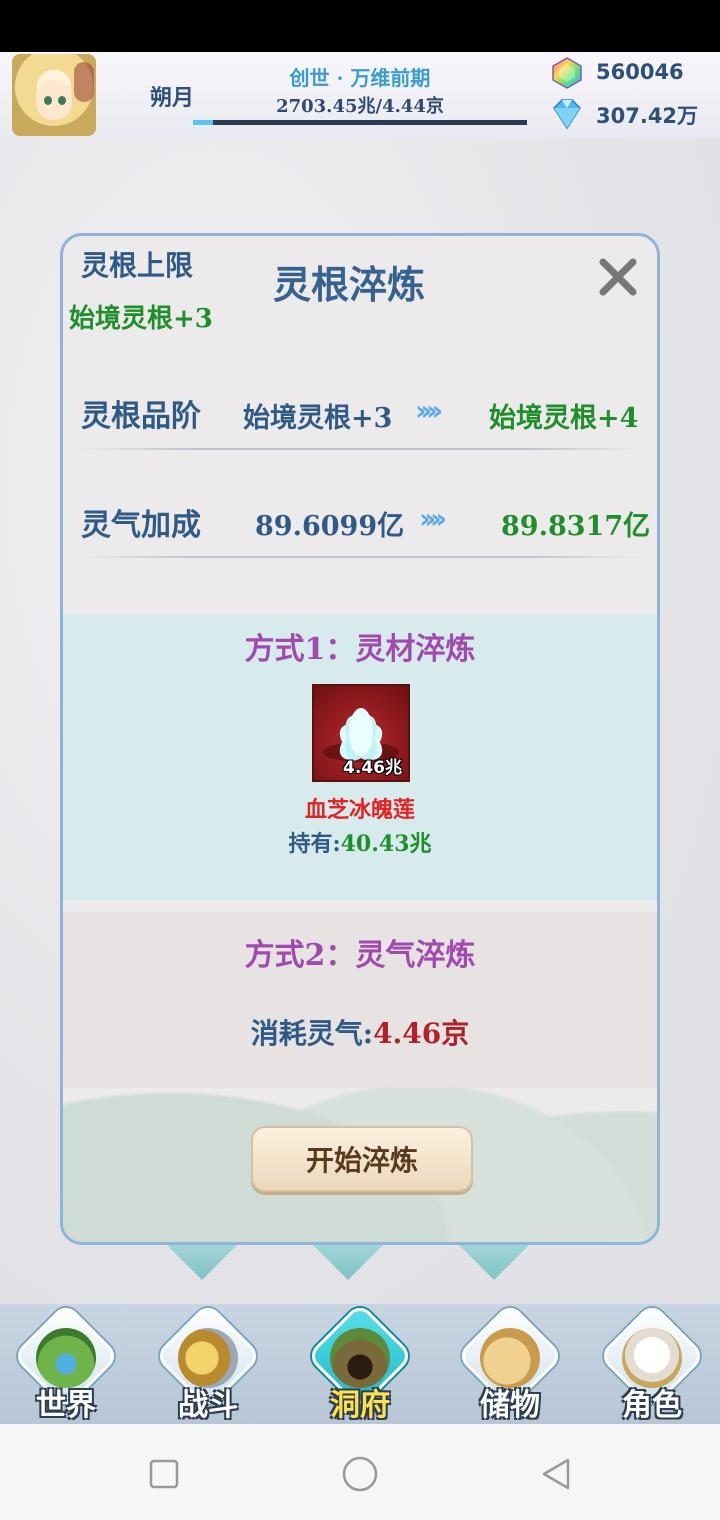 This screenshot has width=720, height=1520. I want to click on battle-icon, so click(208, 1358).